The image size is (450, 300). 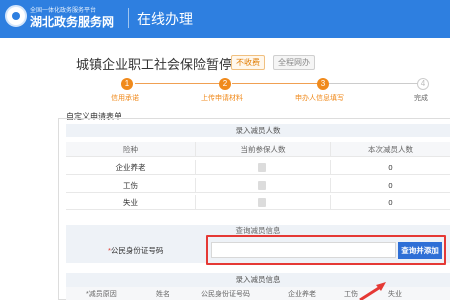 What do you see at coordinates (225, 294) in the screenshot?
I see `column-header-id: 公民身份证号码` at bounding box center [225, 294].